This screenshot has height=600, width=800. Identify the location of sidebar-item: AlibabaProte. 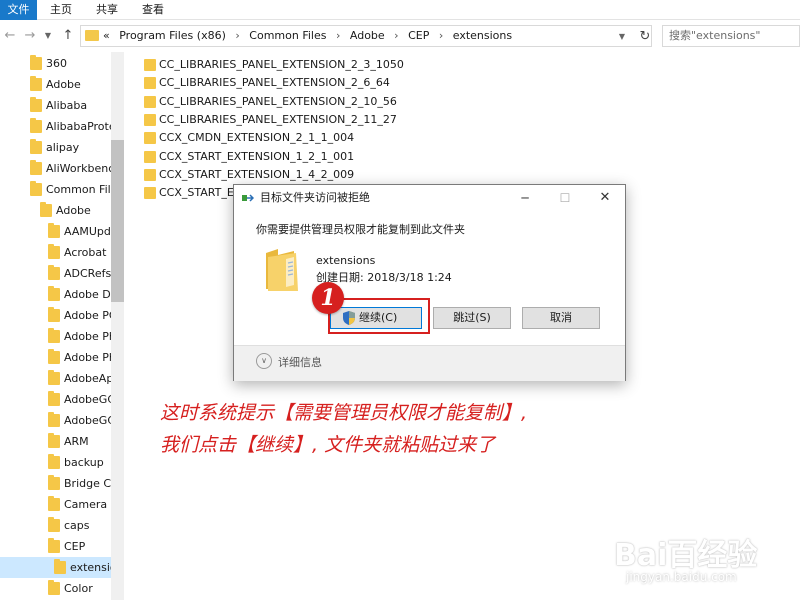
(70, 126).